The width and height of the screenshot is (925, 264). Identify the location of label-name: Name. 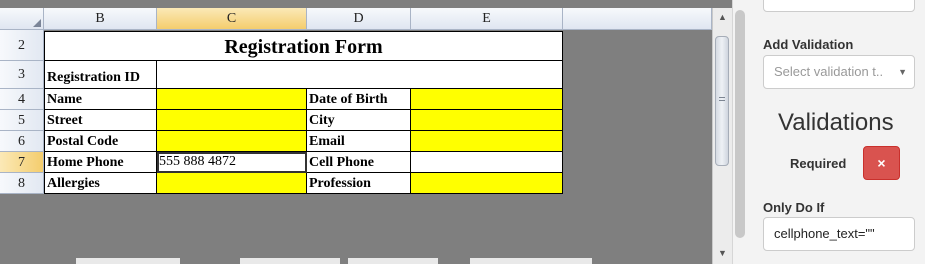
(100, 99).